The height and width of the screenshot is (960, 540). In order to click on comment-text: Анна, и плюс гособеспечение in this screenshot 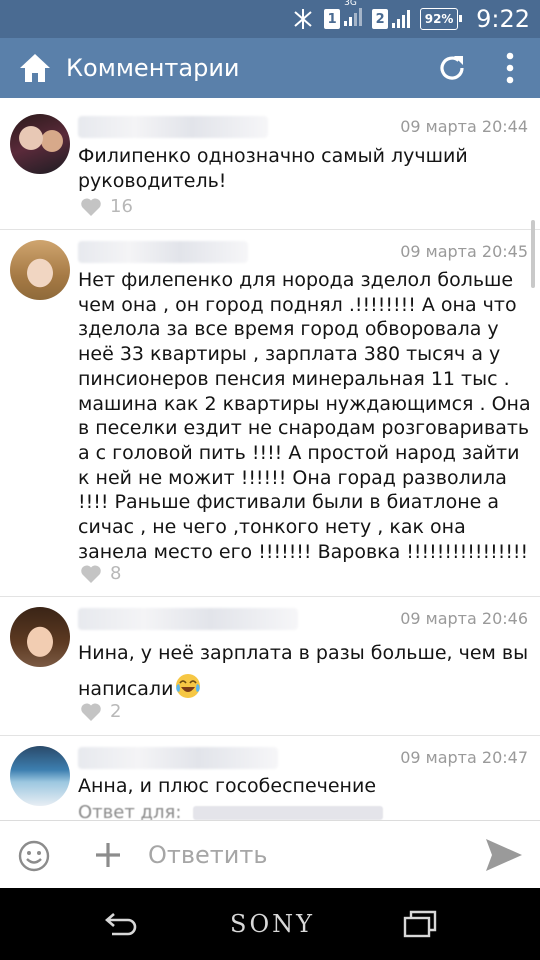, I will do `click(227, 786)`.